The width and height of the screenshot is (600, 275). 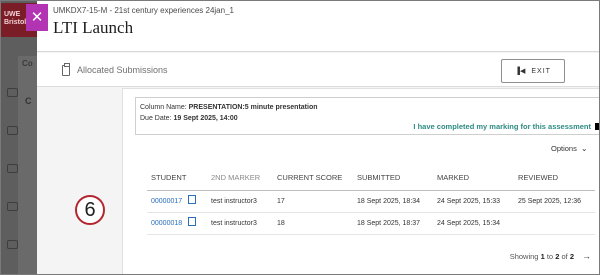 I want to click on student-cell: 00000018, so click(x=177, y=223).